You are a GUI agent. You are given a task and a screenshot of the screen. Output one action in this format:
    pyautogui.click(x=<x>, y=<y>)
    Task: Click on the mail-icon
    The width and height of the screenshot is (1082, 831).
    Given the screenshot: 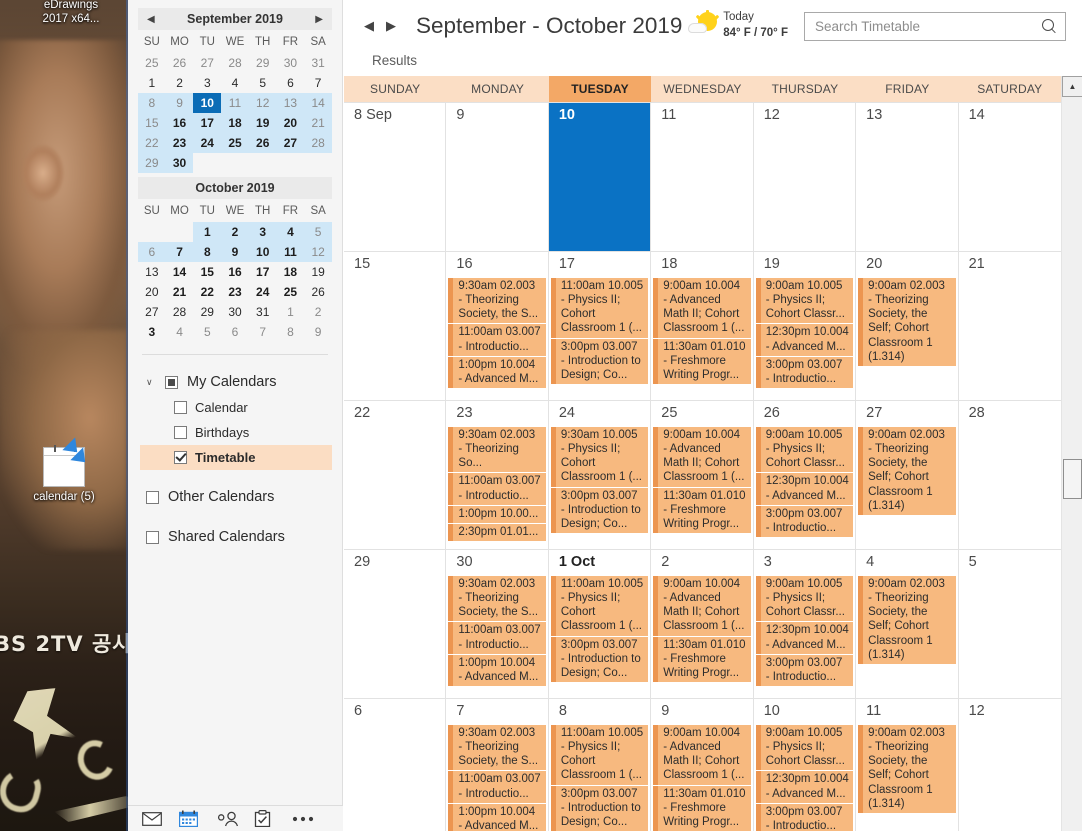 What is the action you would take?
    pyautogui.click(x=160, y=818)
    